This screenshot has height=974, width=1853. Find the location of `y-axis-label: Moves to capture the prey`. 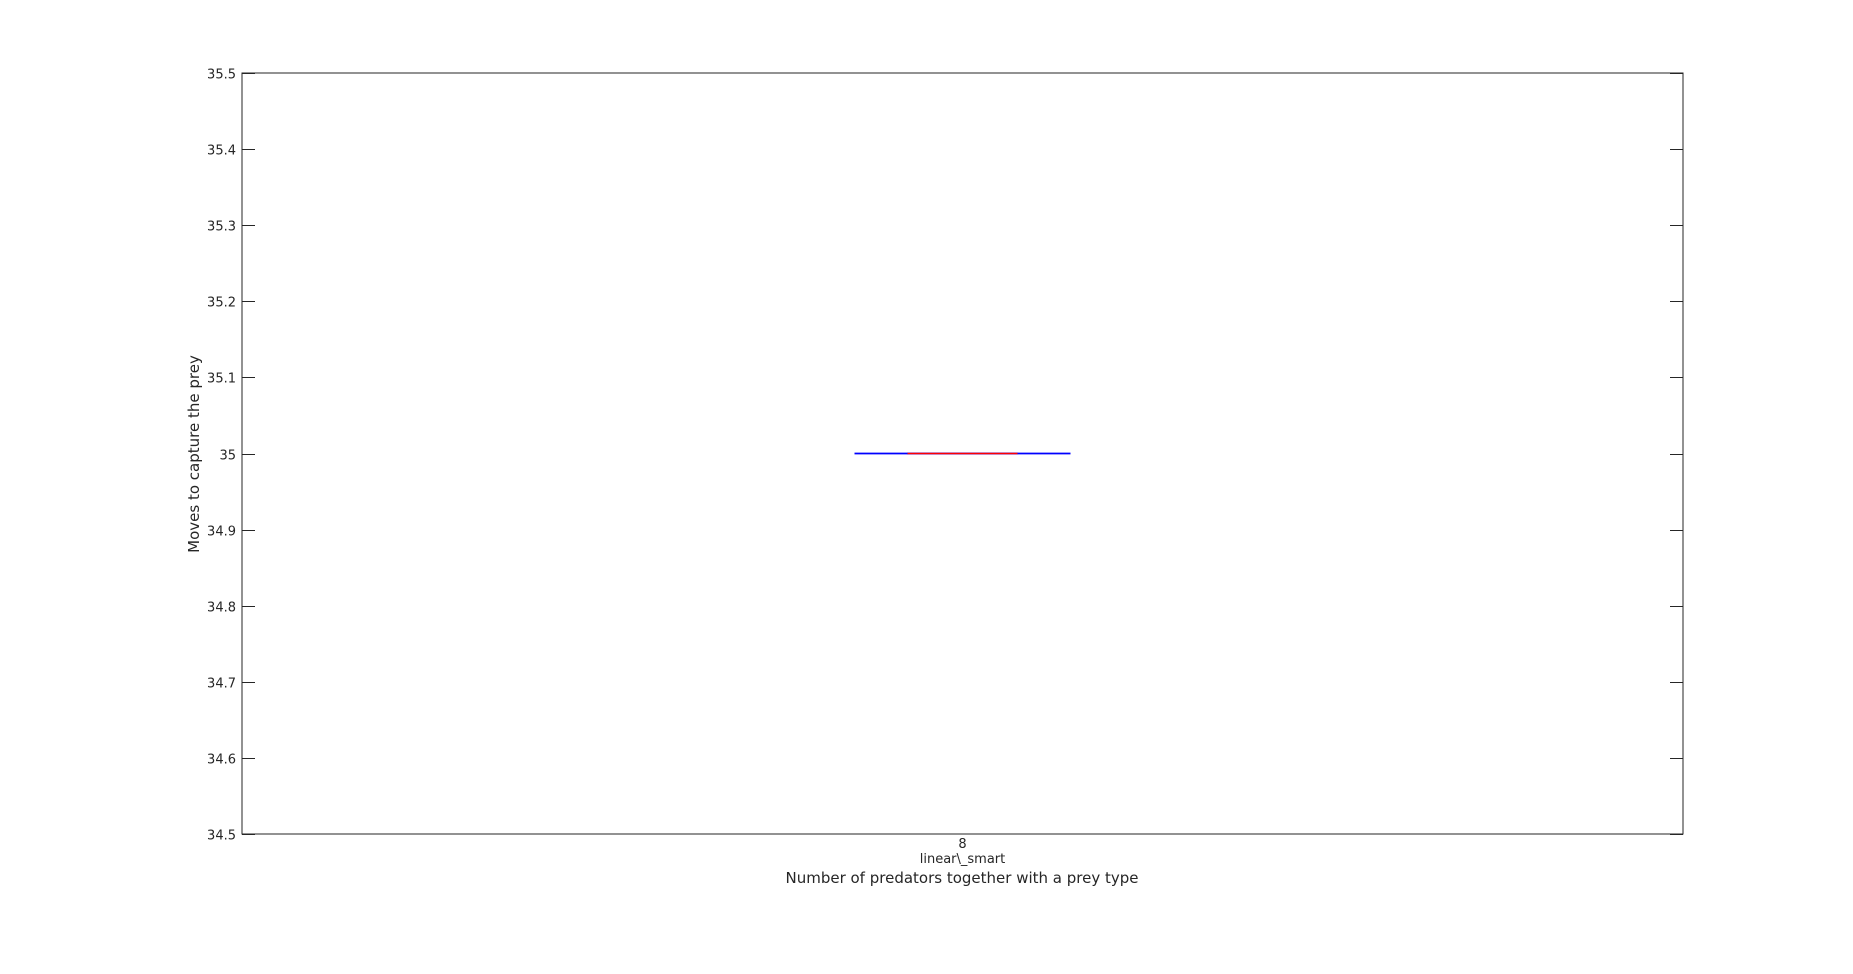

y-axis-label: Moves to capture the prey is located at coordinates (194, 454).